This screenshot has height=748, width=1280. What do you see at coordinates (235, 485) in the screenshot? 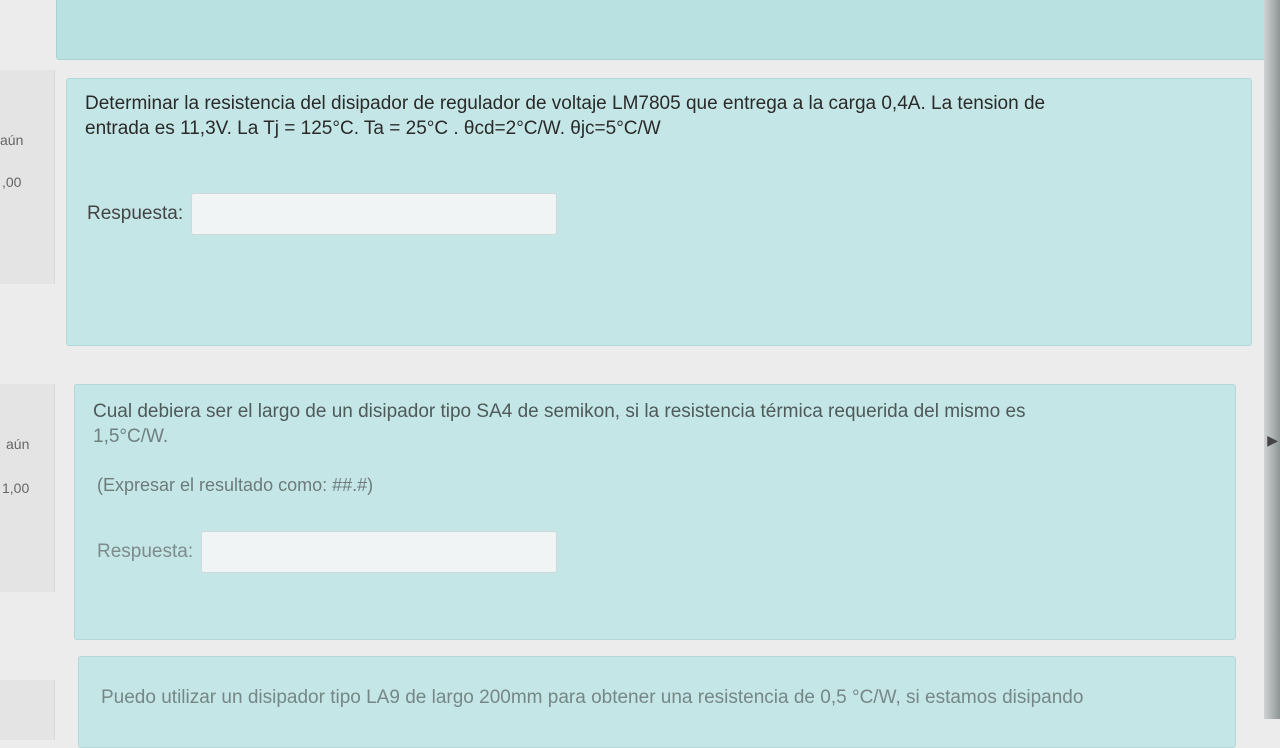
I see `answer-format-hint: (Expresar el resultado como: ##.#)` at bounding box center [235, 485].